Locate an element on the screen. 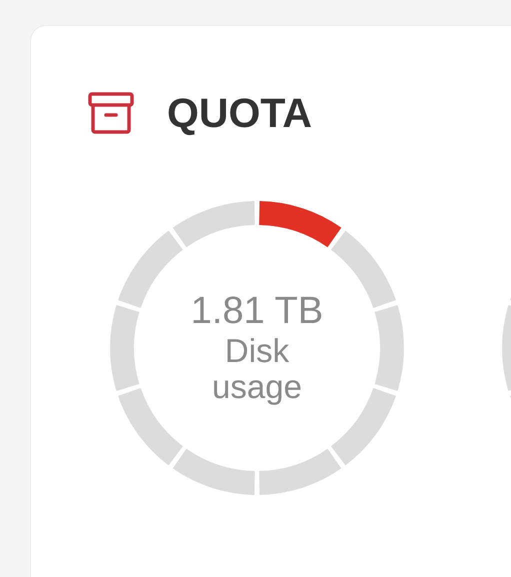  gauge-label: Disk usage is located at coordinates (257, 369).